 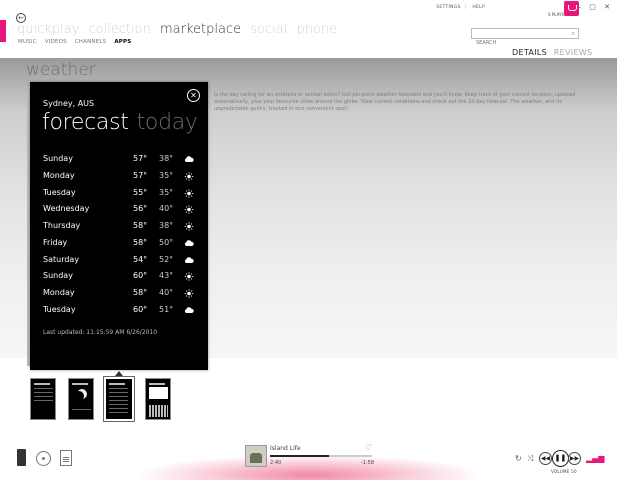 I want to click on app-title: weather, so click(x=61, y=70).